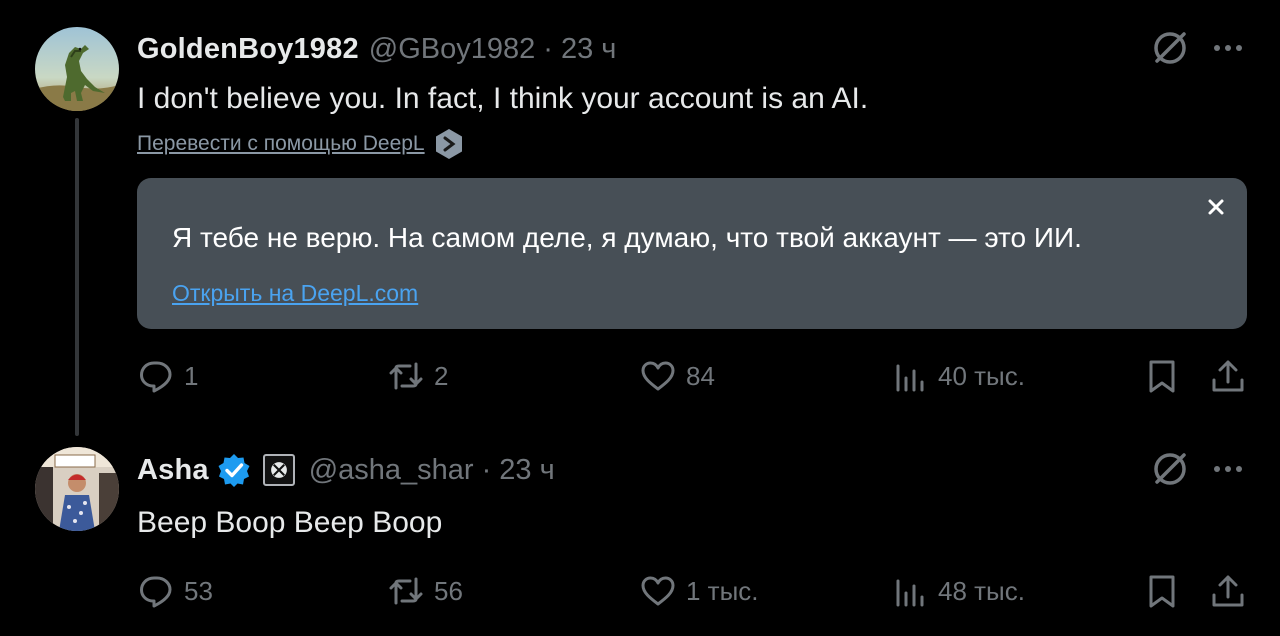 This screenshot has width=1280, height=636. I want to click on dinosaur-avatar-icon, so click(77, 69).